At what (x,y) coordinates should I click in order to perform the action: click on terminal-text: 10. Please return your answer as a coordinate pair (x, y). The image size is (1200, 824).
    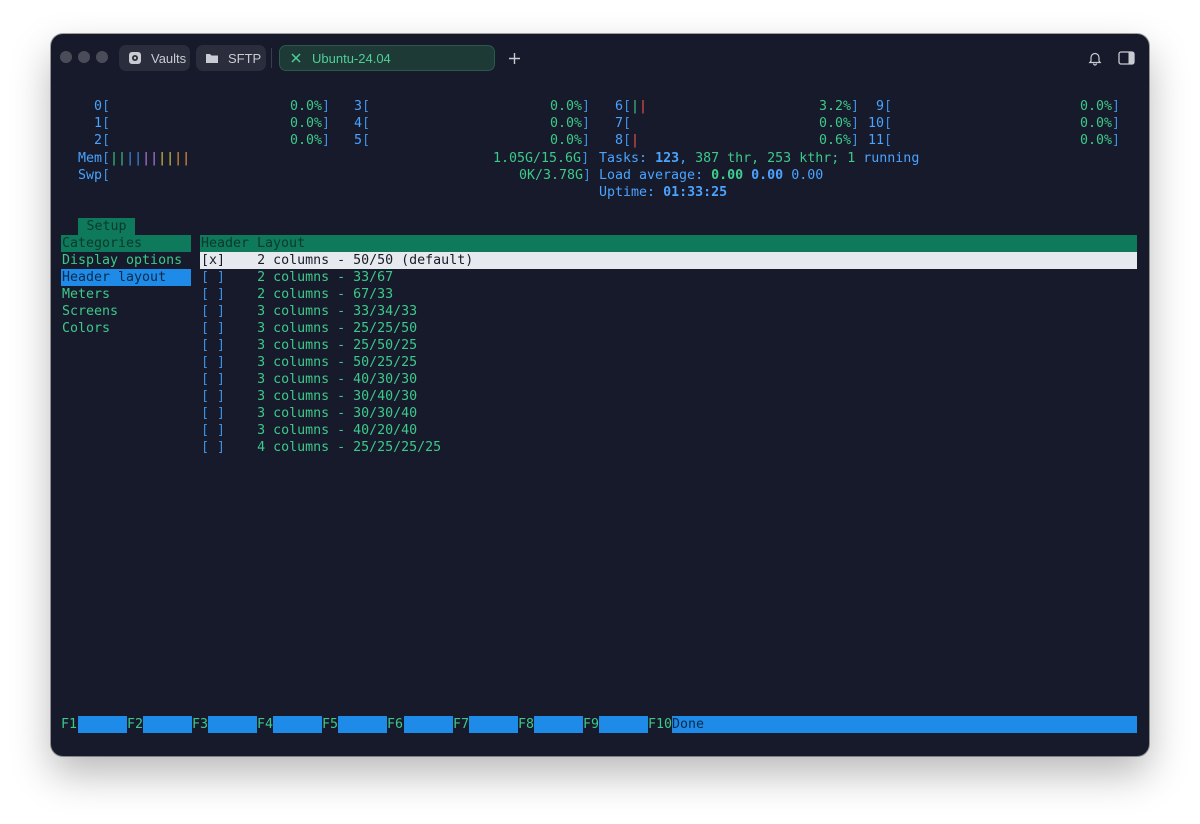
    Looking at the image, I should click on (876, 123).